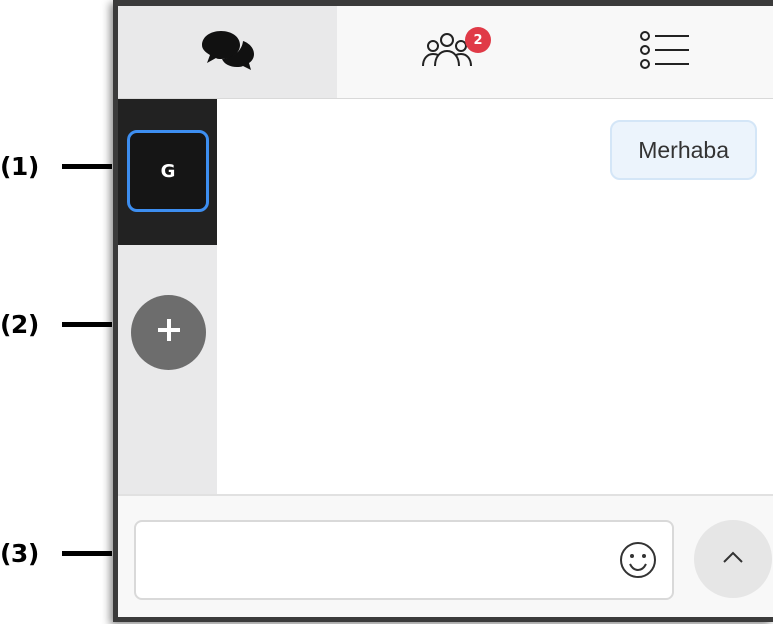 Image resolution: width=773 pixels, height=624 pixels. Describe the element at coordinates (376, 560) in the screenshot. I see `message-input` at that location.